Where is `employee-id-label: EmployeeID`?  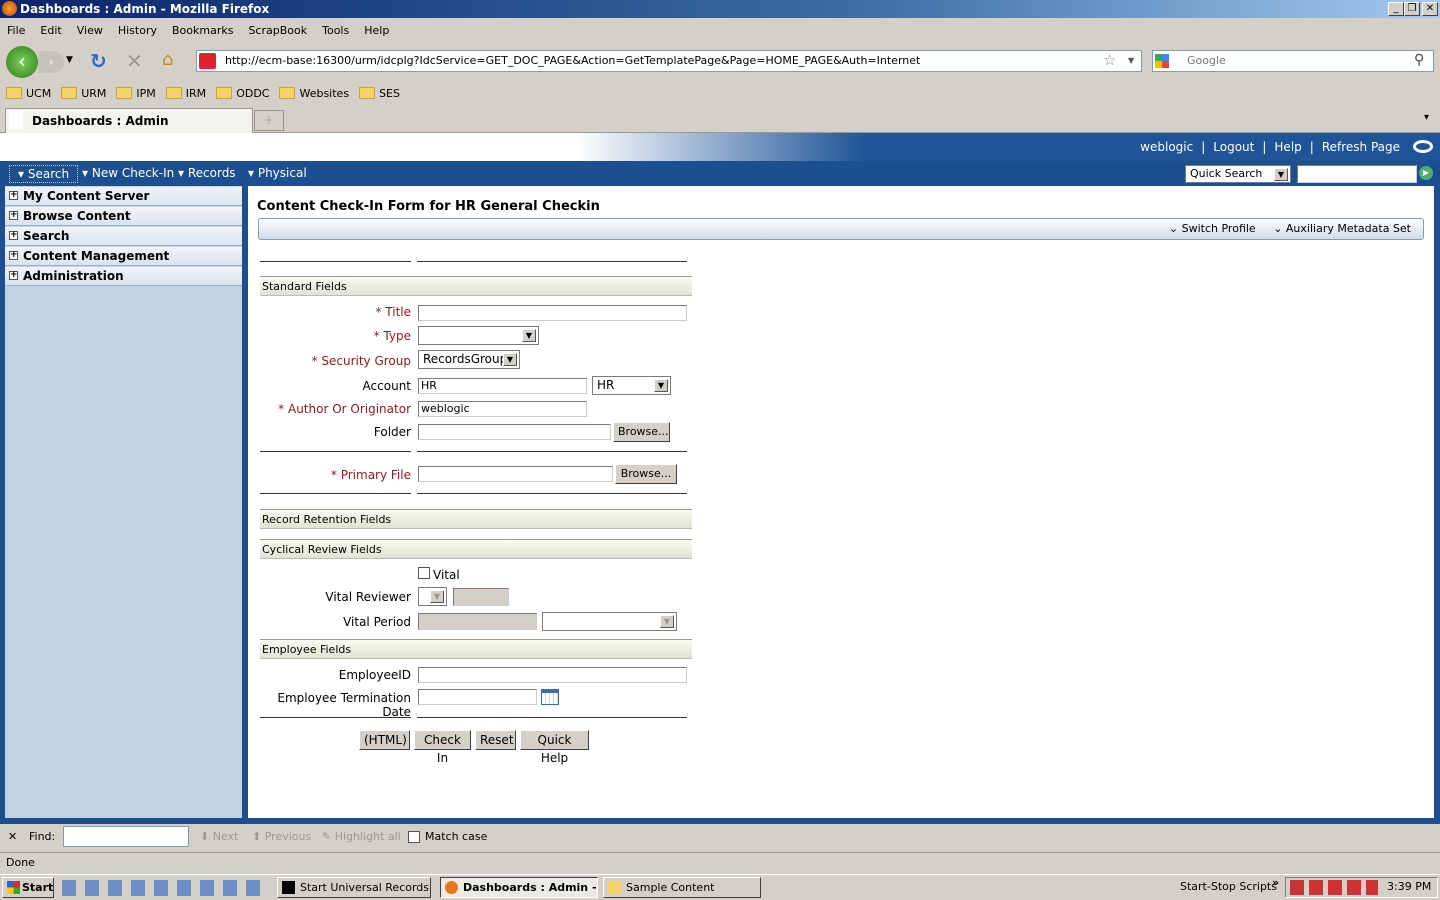
employee-id-label: EmployeeID is located at coordinates (374, 675).